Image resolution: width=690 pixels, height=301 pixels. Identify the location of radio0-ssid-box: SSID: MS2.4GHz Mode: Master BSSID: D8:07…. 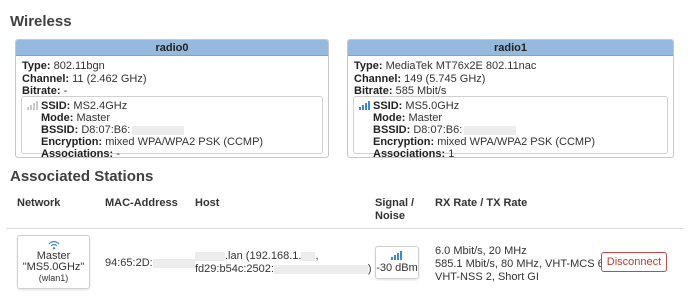
(172, 128).